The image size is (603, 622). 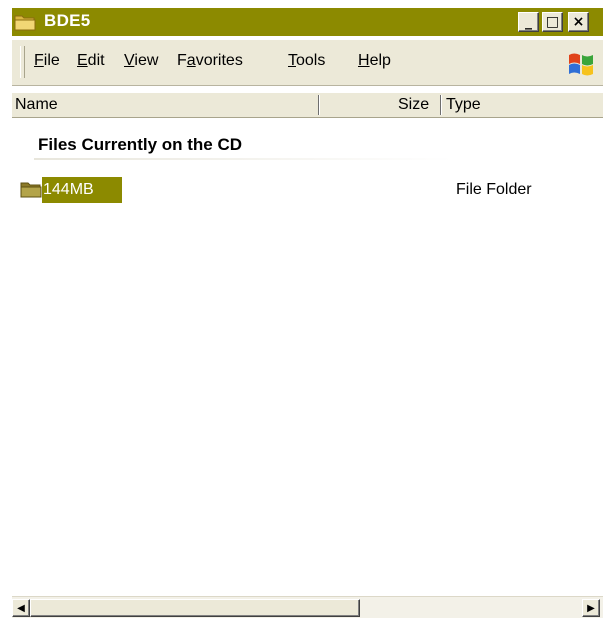 I want to click on right-arrow-icon: ▶, so click(x=591, y=608).